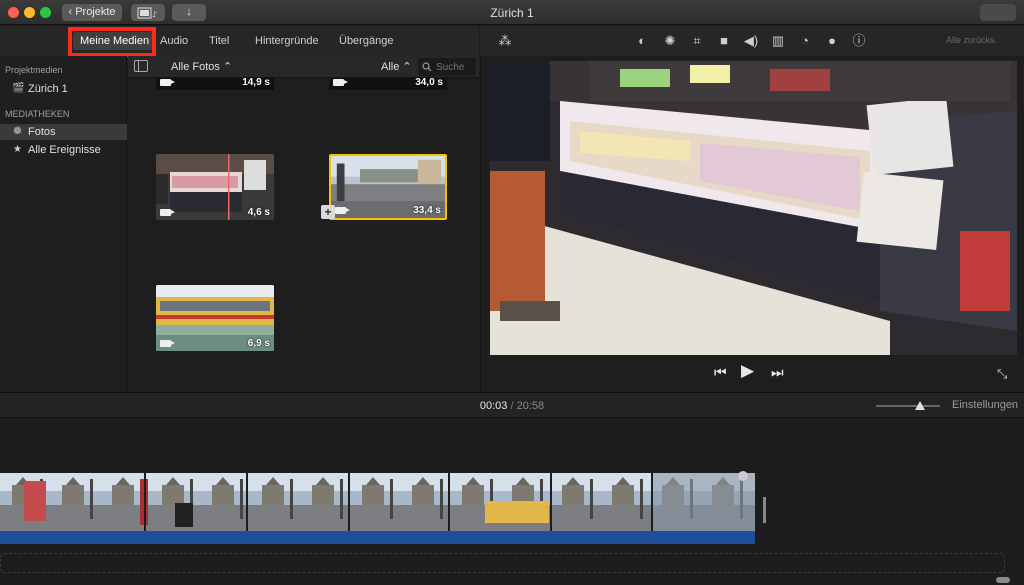  I want to click on settings-button: Einstellungen, so click(985, 405).